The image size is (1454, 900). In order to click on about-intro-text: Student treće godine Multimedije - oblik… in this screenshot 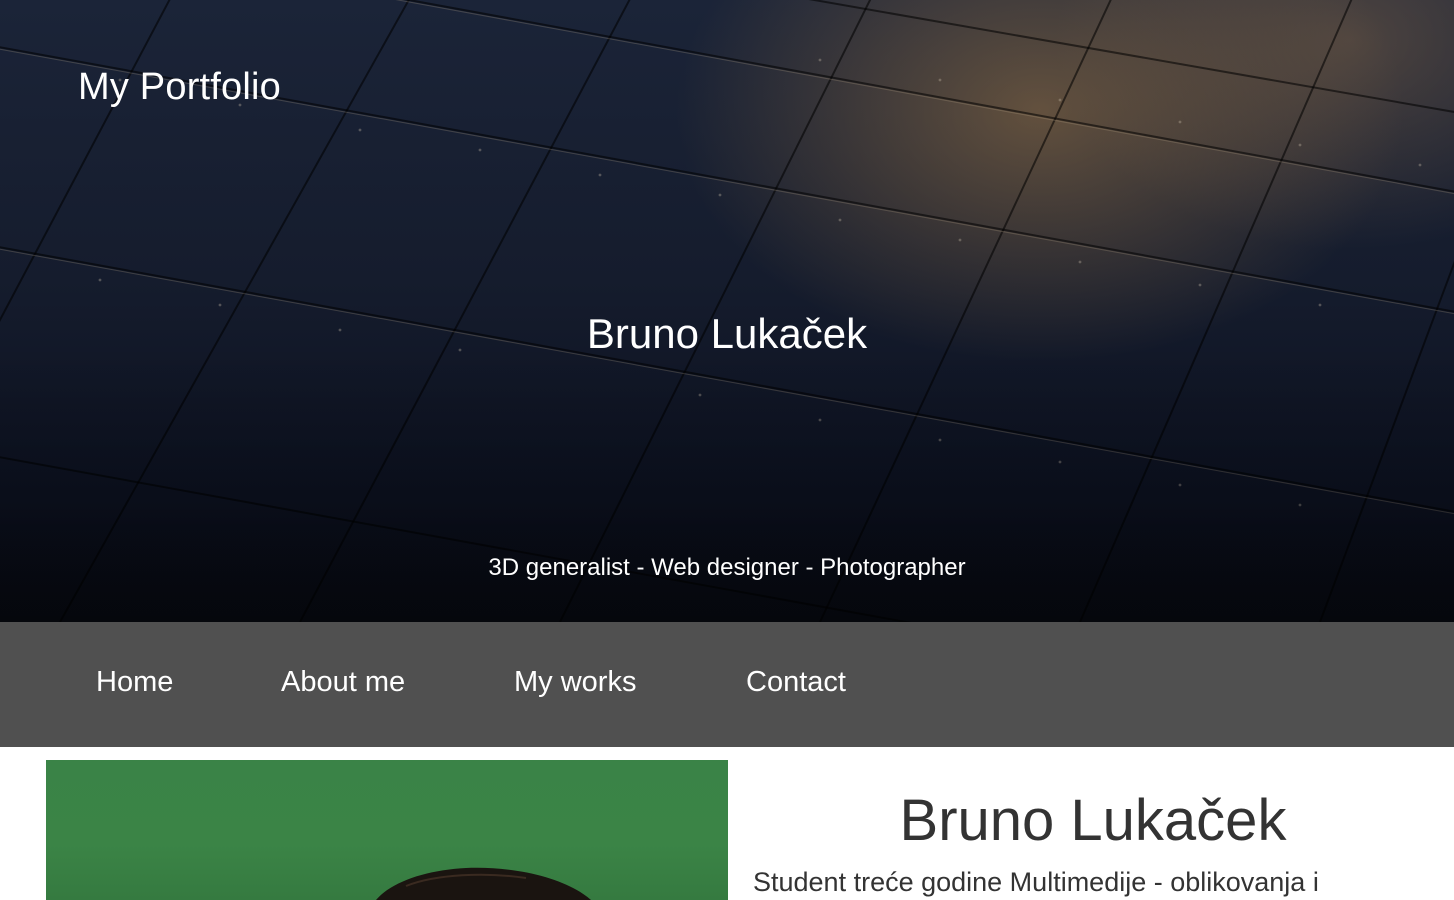, I will do `click(1036, 882)`.